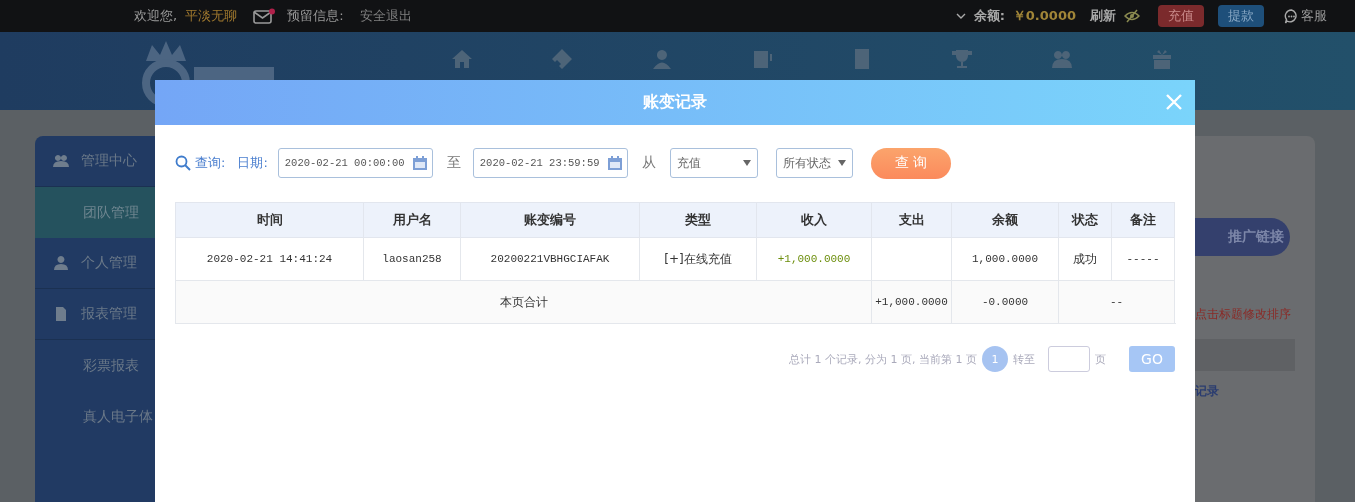 This screenshot has height=502, width=1355. Describe the element at coordinates (210, 163) in the screenshot. I see `query-label: 查询:` at that location.